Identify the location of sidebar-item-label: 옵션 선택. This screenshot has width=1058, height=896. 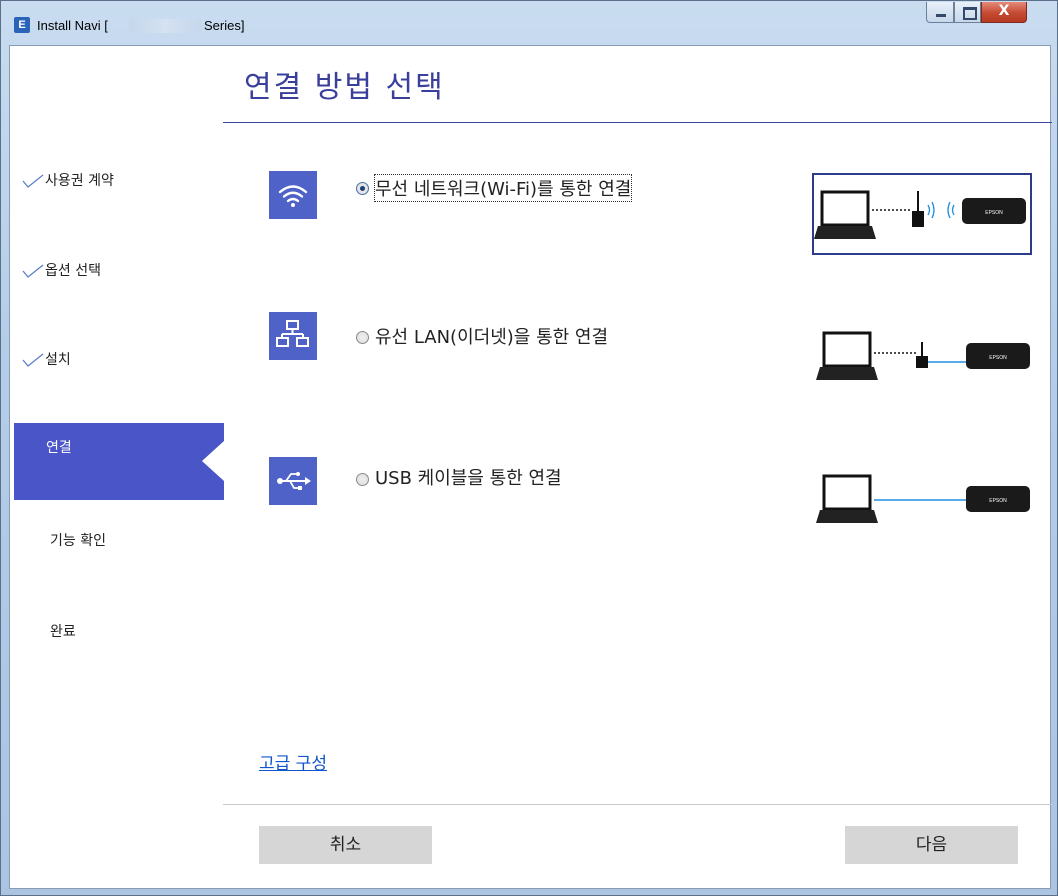
(73, 271).